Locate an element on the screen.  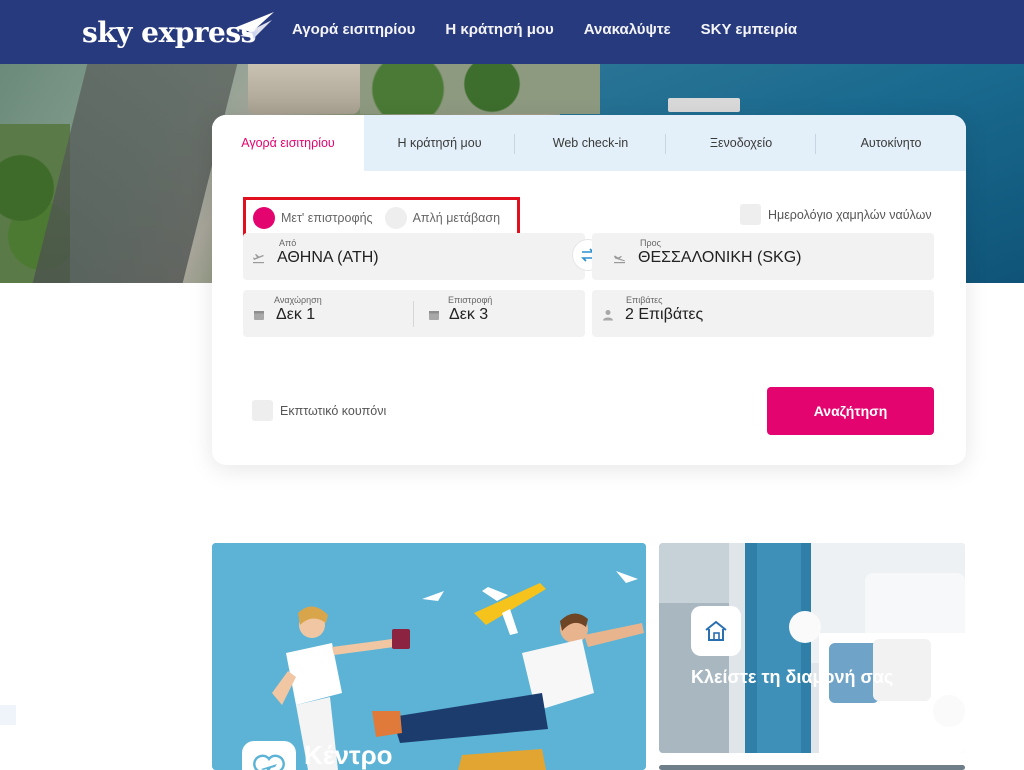
hotel-promo-title: Κλείστε τη διαμονή σας is located at coordinates (792, 677).